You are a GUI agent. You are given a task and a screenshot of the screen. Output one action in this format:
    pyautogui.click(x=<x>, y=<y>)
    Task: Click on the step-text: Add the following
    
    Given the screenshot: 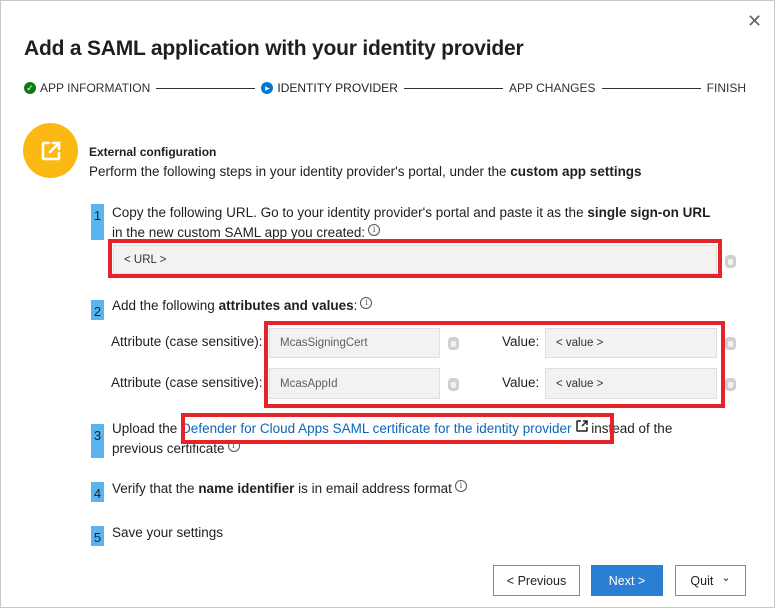 What is the action you would take?
    pyautogui.click(x=165, y=305)
    